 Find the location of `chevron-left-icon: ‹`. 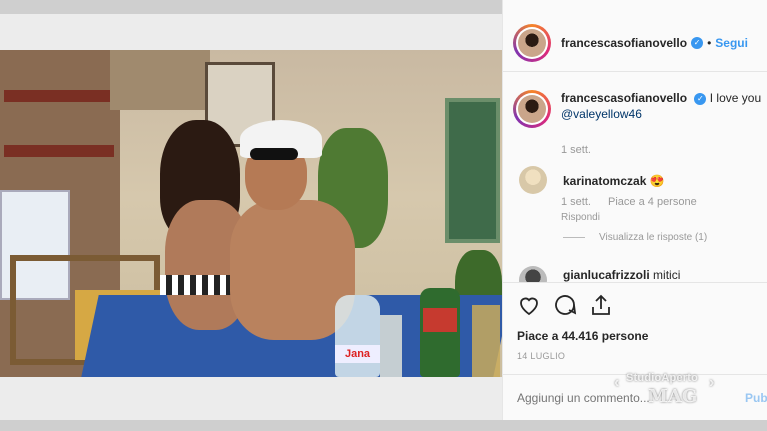

chevron-left-icon: ‹ is located at coordinates (617, 382).